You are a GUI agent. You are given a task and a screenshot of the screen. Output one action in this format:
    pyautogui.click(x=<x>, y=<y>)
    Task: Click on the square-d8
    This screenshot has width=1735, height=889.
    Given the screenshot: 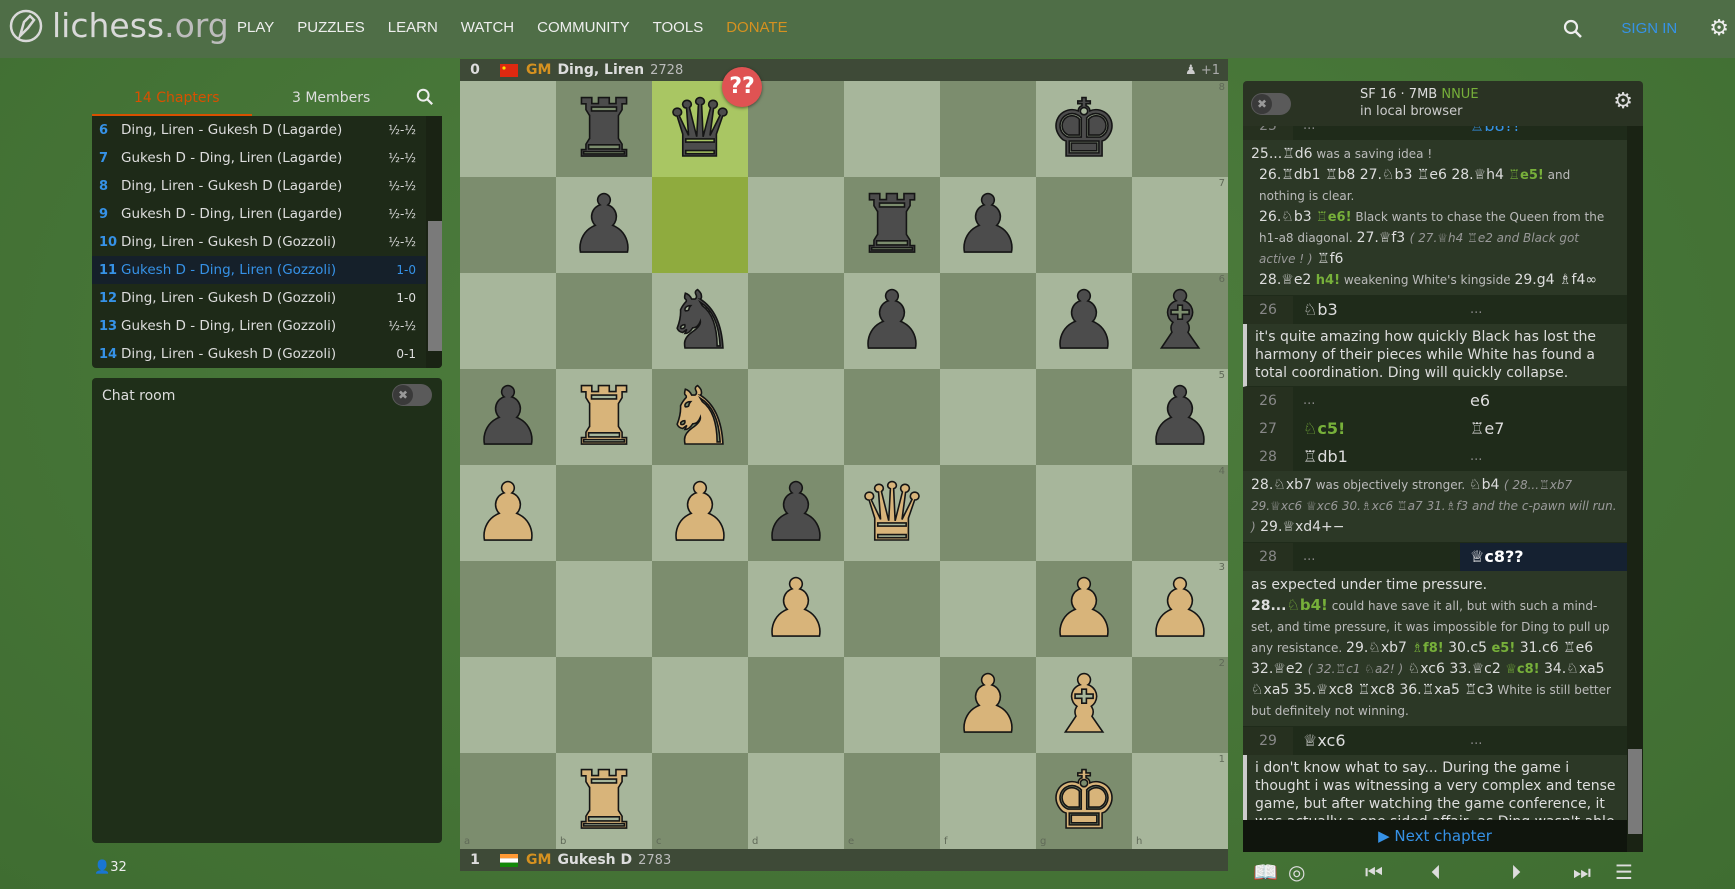 What is the action you would take?
    pyautogui.click(x=796, y=129)
    